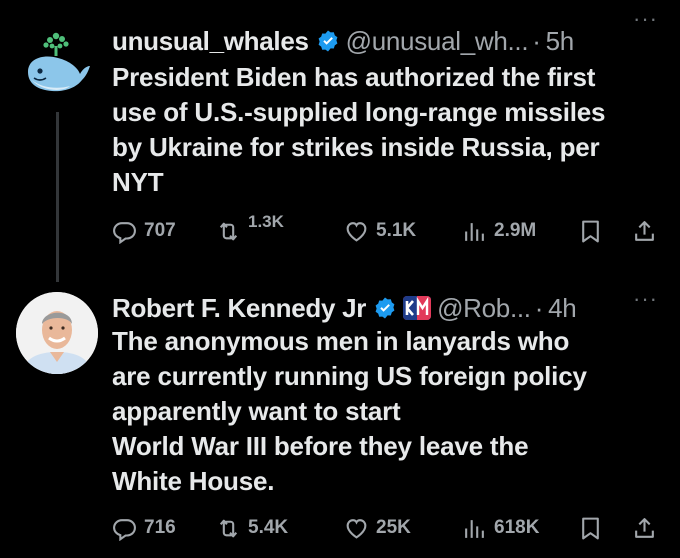 The height and width of the screenshot is (558, 680). I want to click on reply-button: 707, so click(144, 231).